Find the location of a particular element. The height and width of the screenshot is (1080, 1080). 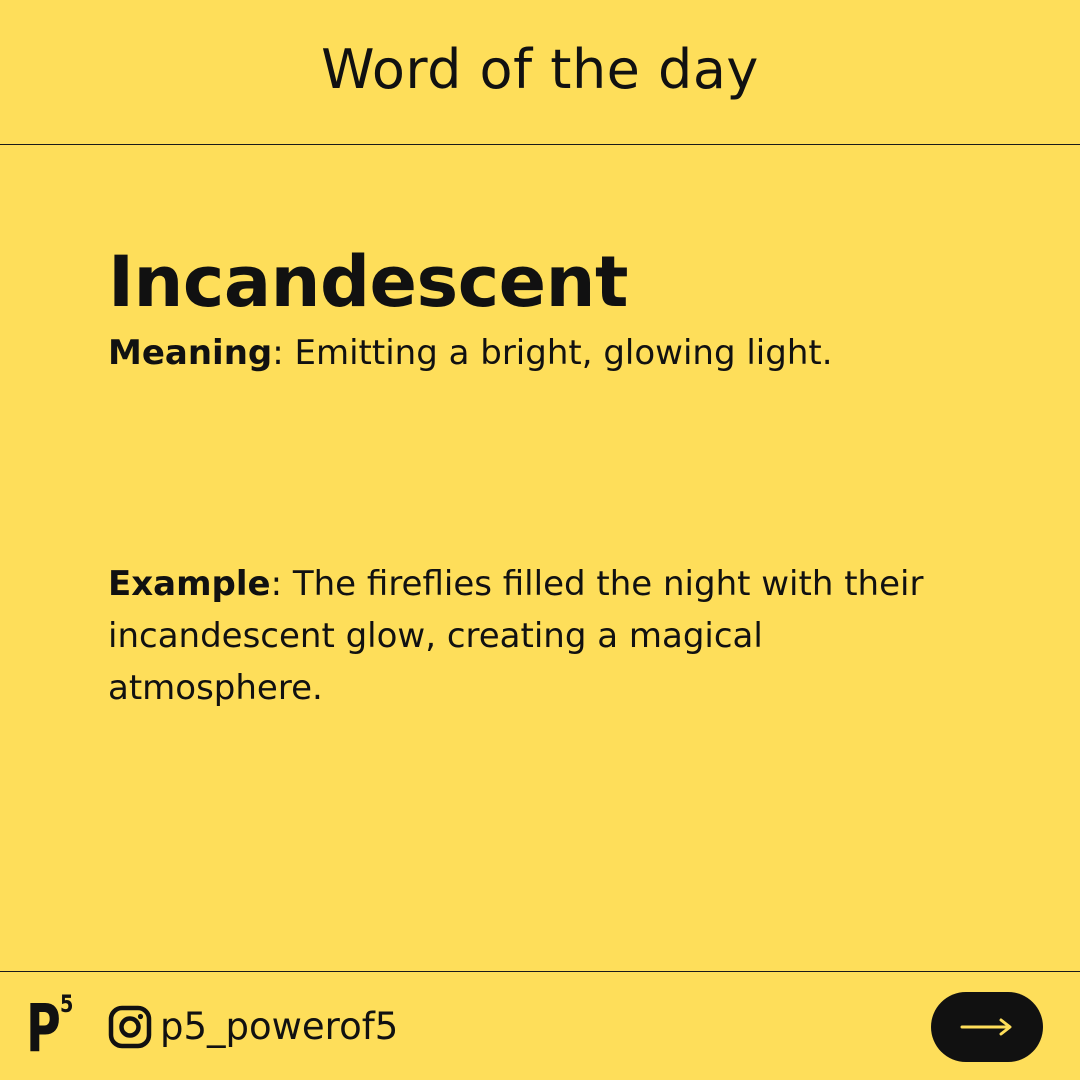

featured-word: Incandescent is located at coordinates (368, 282).